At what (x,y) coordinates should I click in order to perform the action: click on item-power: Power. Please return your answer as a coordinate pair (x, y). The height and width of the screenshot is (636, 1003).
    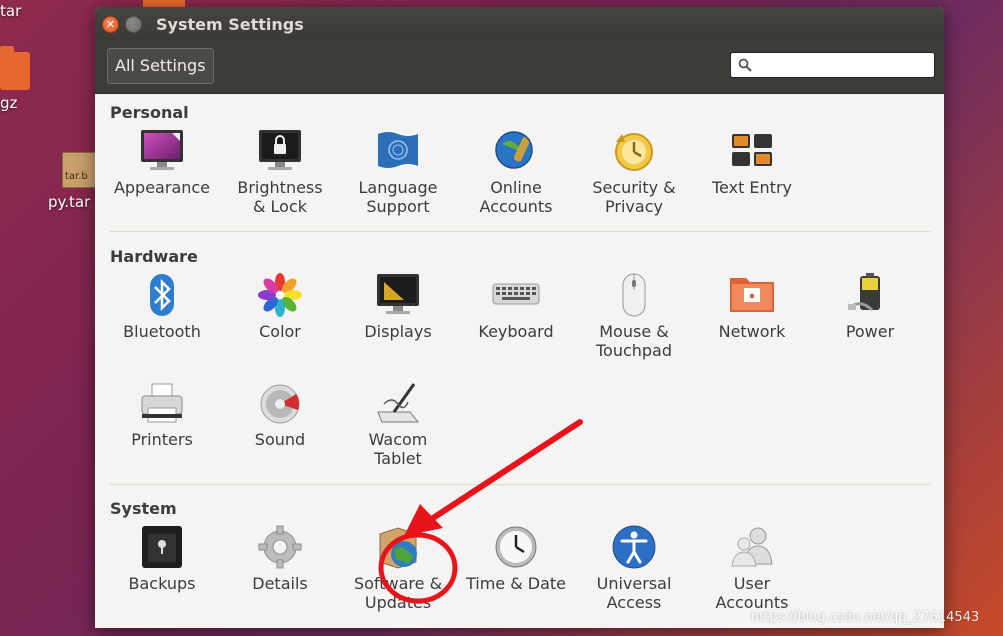
    Looking at the image, I should click on (870, 306).